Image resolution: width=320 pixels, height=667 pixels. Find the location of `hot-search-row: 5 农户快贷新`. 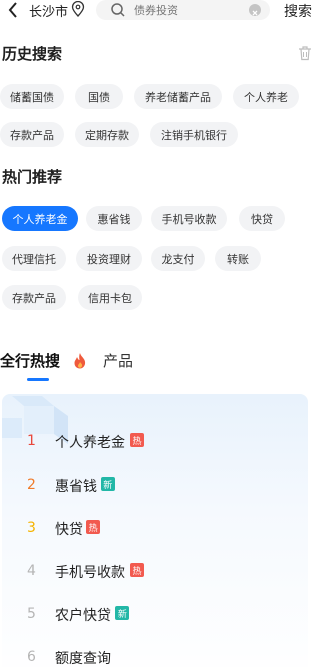

hot-search-row: 5 农户快贷新 is located at coordinates (155, 615).